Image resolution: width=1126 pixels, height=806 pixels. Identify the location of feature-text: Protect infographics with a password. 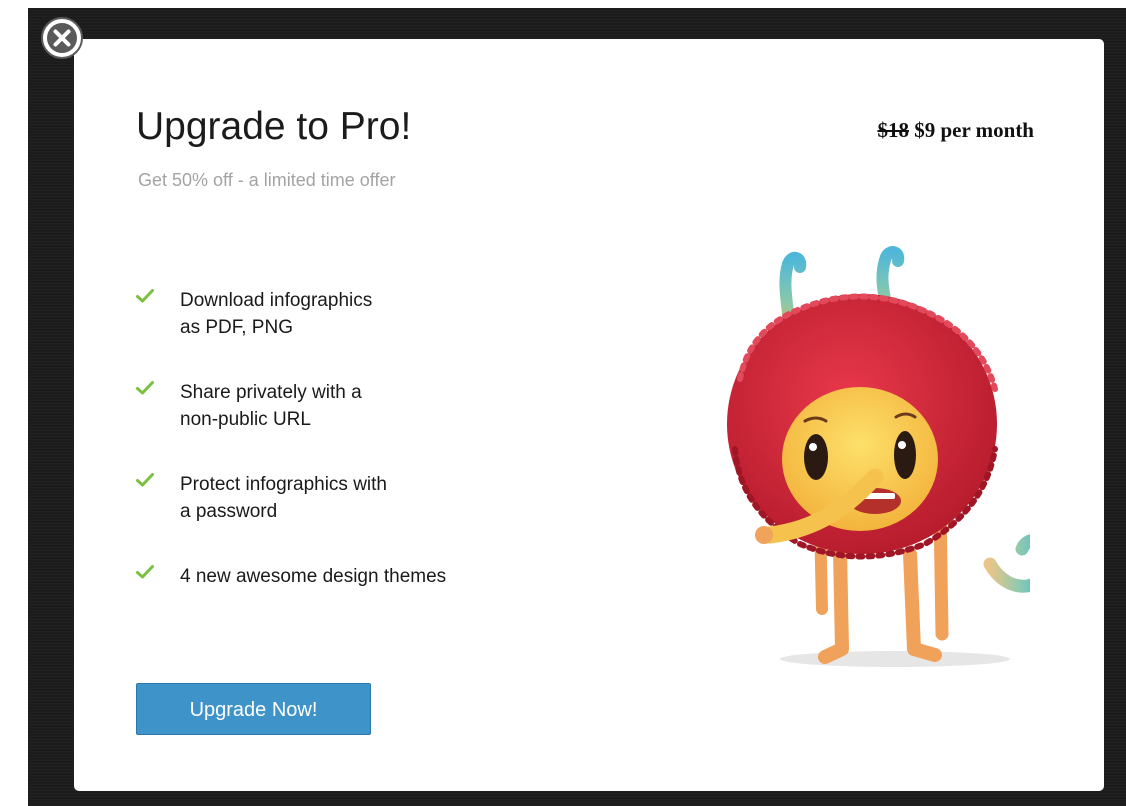
(390, 498).